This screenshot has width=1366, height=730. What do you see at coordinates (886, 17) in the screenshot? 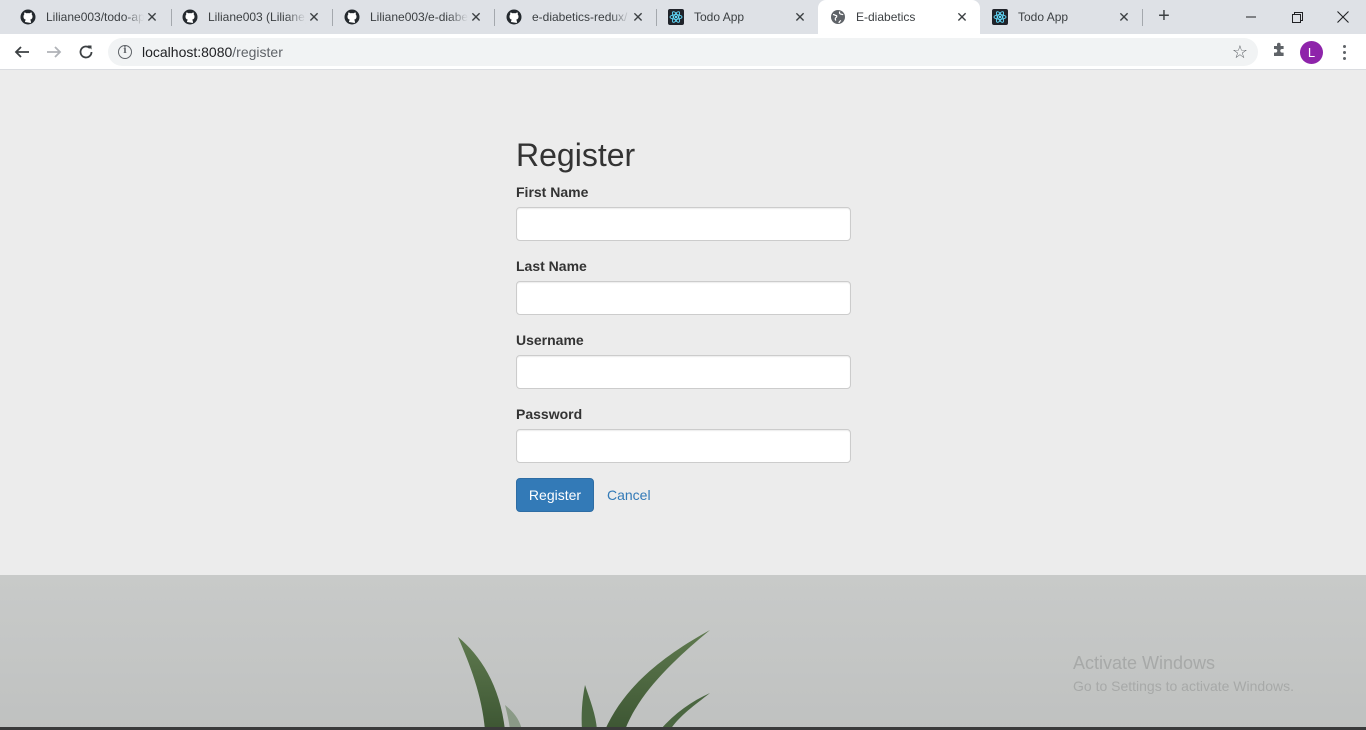
I see `tab-title: E-diabetics` at bounding box center [886, 17].